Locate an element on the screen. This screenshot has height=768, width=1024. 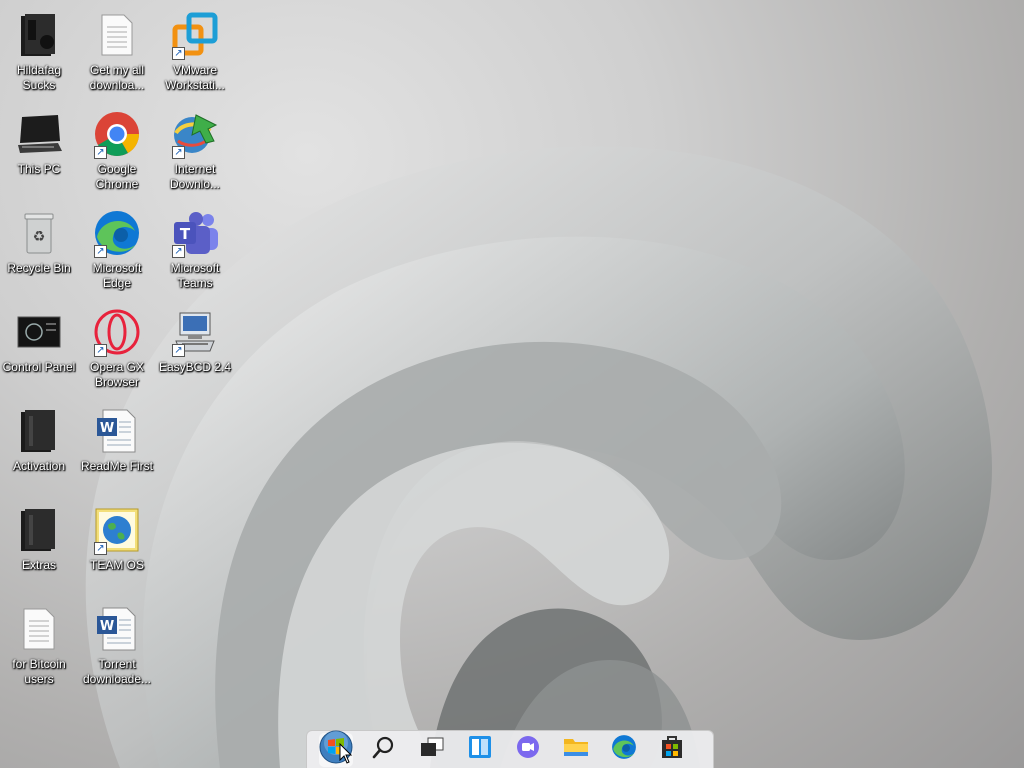
desktop-icon-for-bitcoin: for Bitcoin users is located at coordinates (39, 648).